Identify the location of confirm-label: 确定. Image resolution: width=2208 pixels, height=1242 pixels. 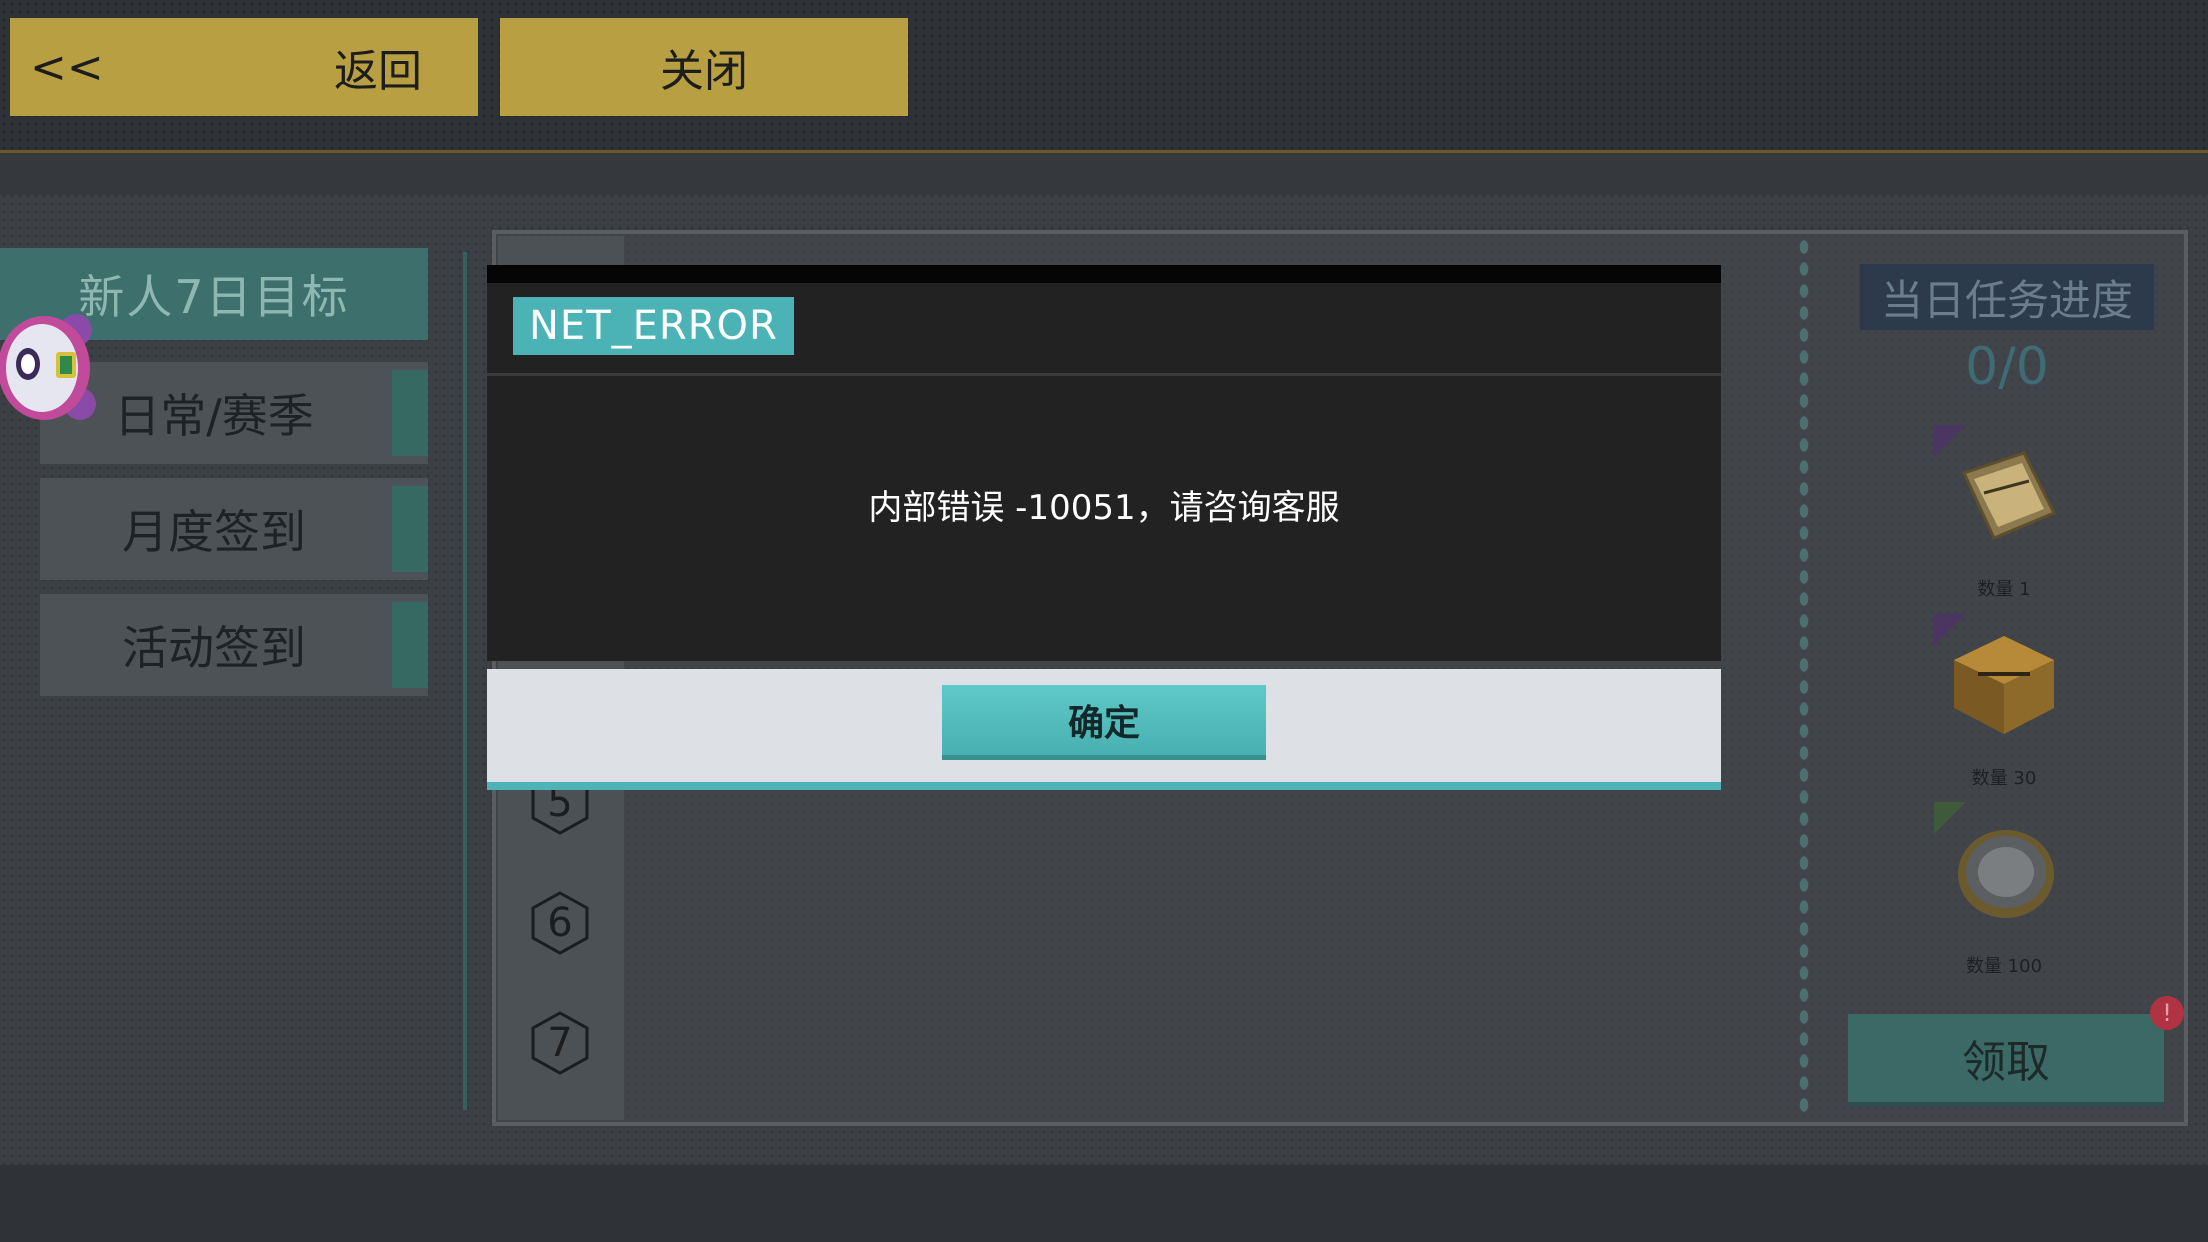
(1103, 723).